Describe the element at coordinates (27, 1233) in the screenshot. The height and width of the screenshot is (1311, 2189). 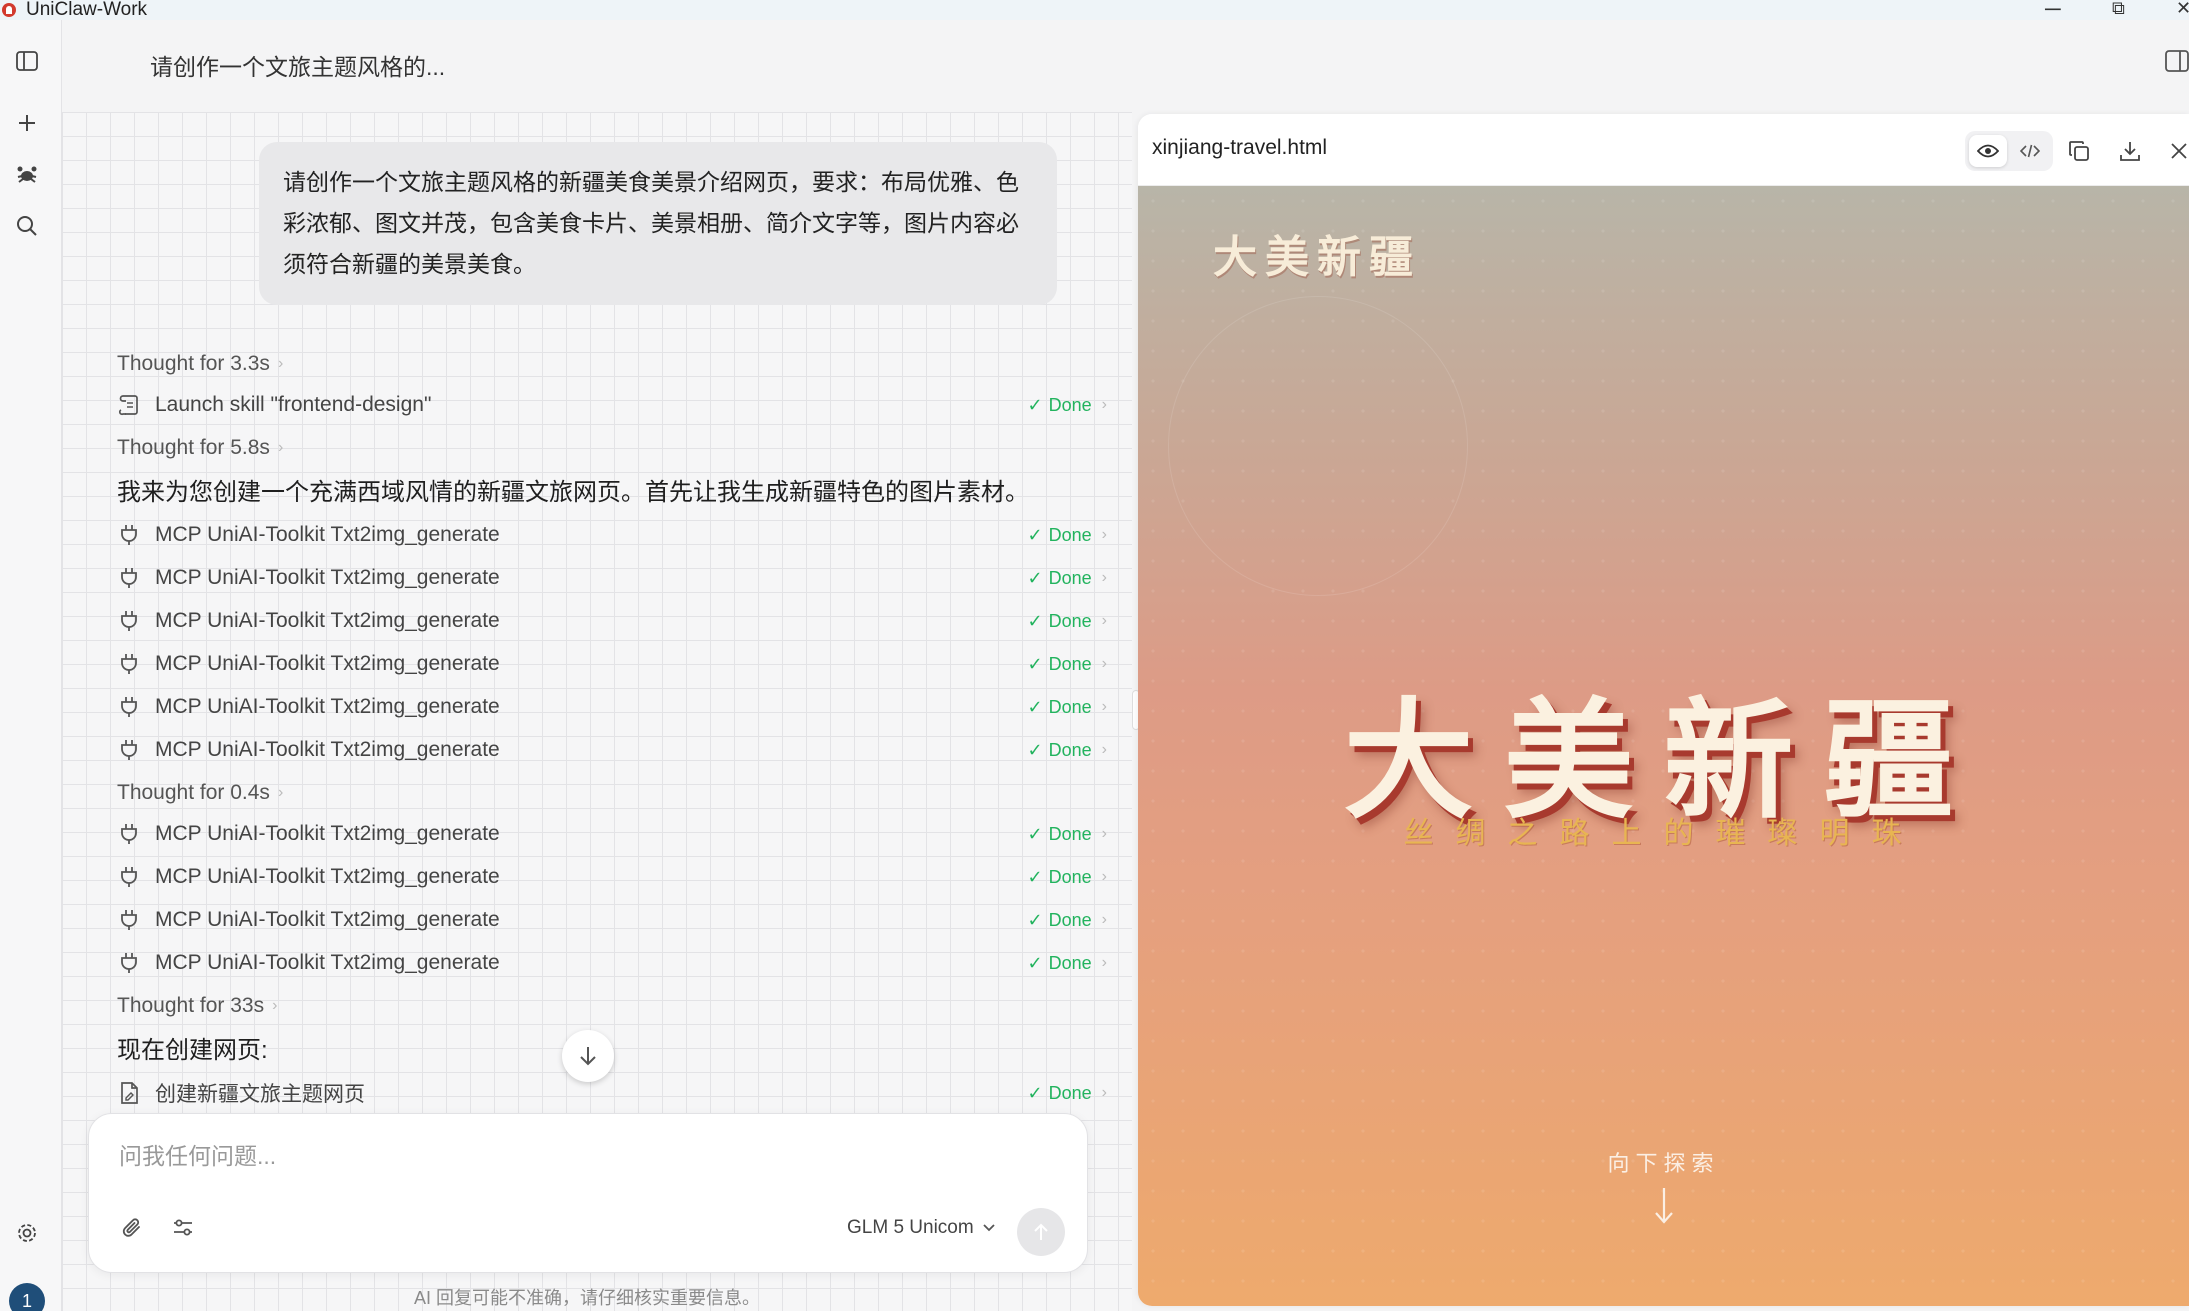
I see `settings-gear-icon` at that location.